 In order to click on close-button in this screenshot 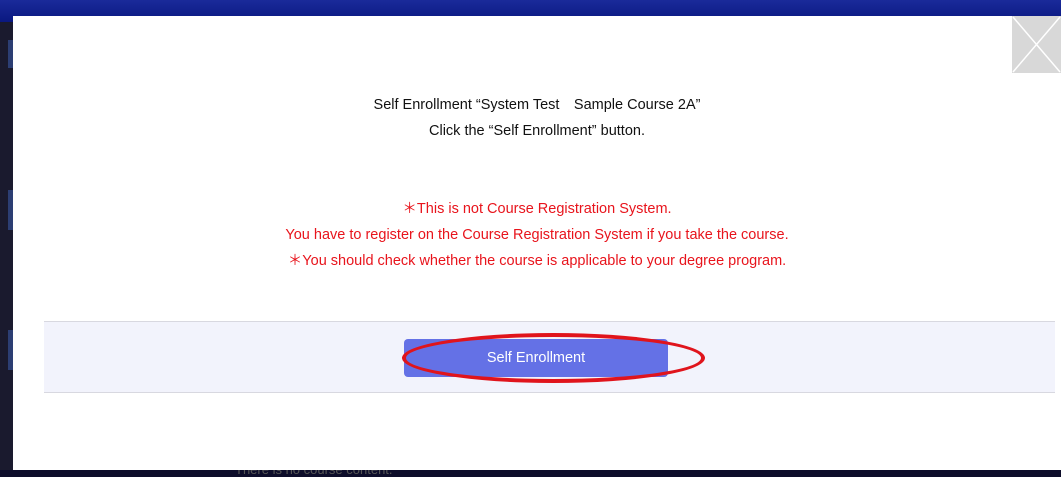, I will do `click(1036, 44)`.